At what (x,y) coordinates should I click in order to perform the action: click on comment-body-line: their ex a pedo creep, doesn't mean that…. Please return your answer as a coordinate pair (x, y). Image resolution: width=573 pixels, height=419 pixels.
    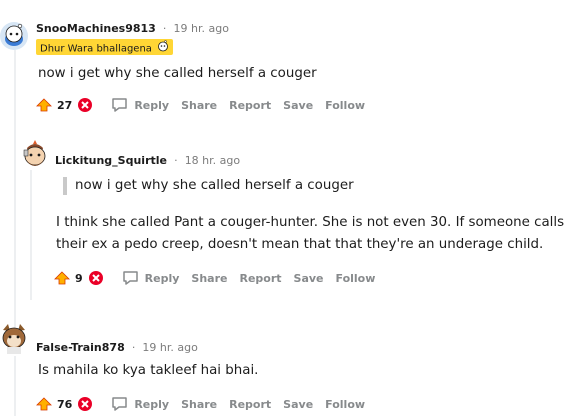
    Looking at the image, I should click on (300, 244).